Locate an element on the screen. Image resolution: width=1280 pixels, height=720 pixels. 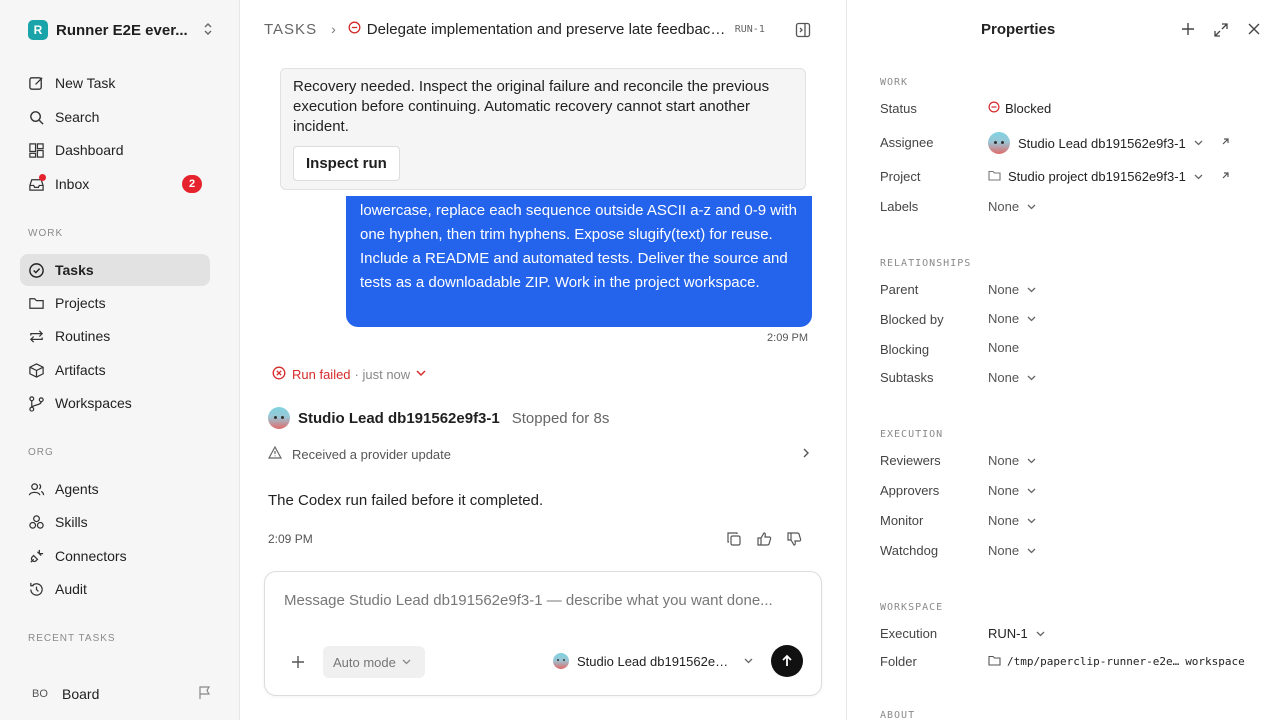
sidebar-item-workspaces: Workspaces is located at coordinates (115, 403).